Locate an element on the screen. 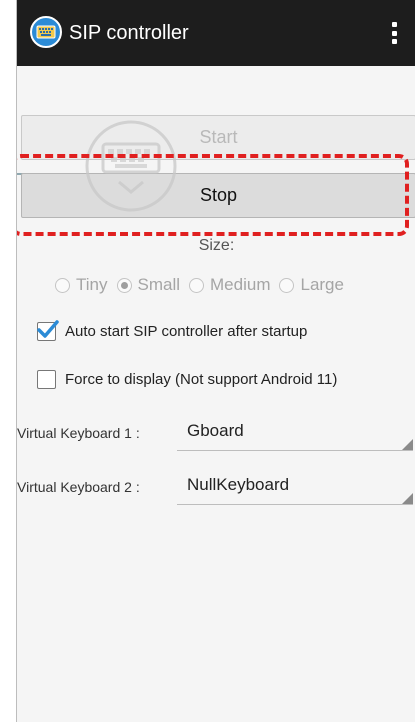  stop-button-label: Stop is located at coordinates (218, 195).